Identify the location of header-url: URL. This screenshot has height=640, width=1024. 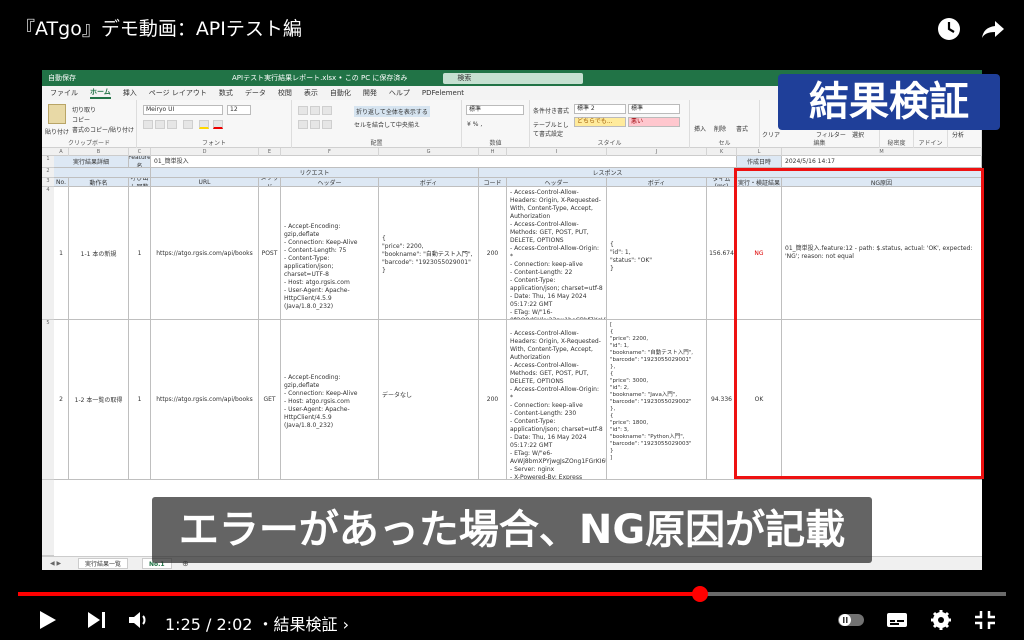
(205, 182).